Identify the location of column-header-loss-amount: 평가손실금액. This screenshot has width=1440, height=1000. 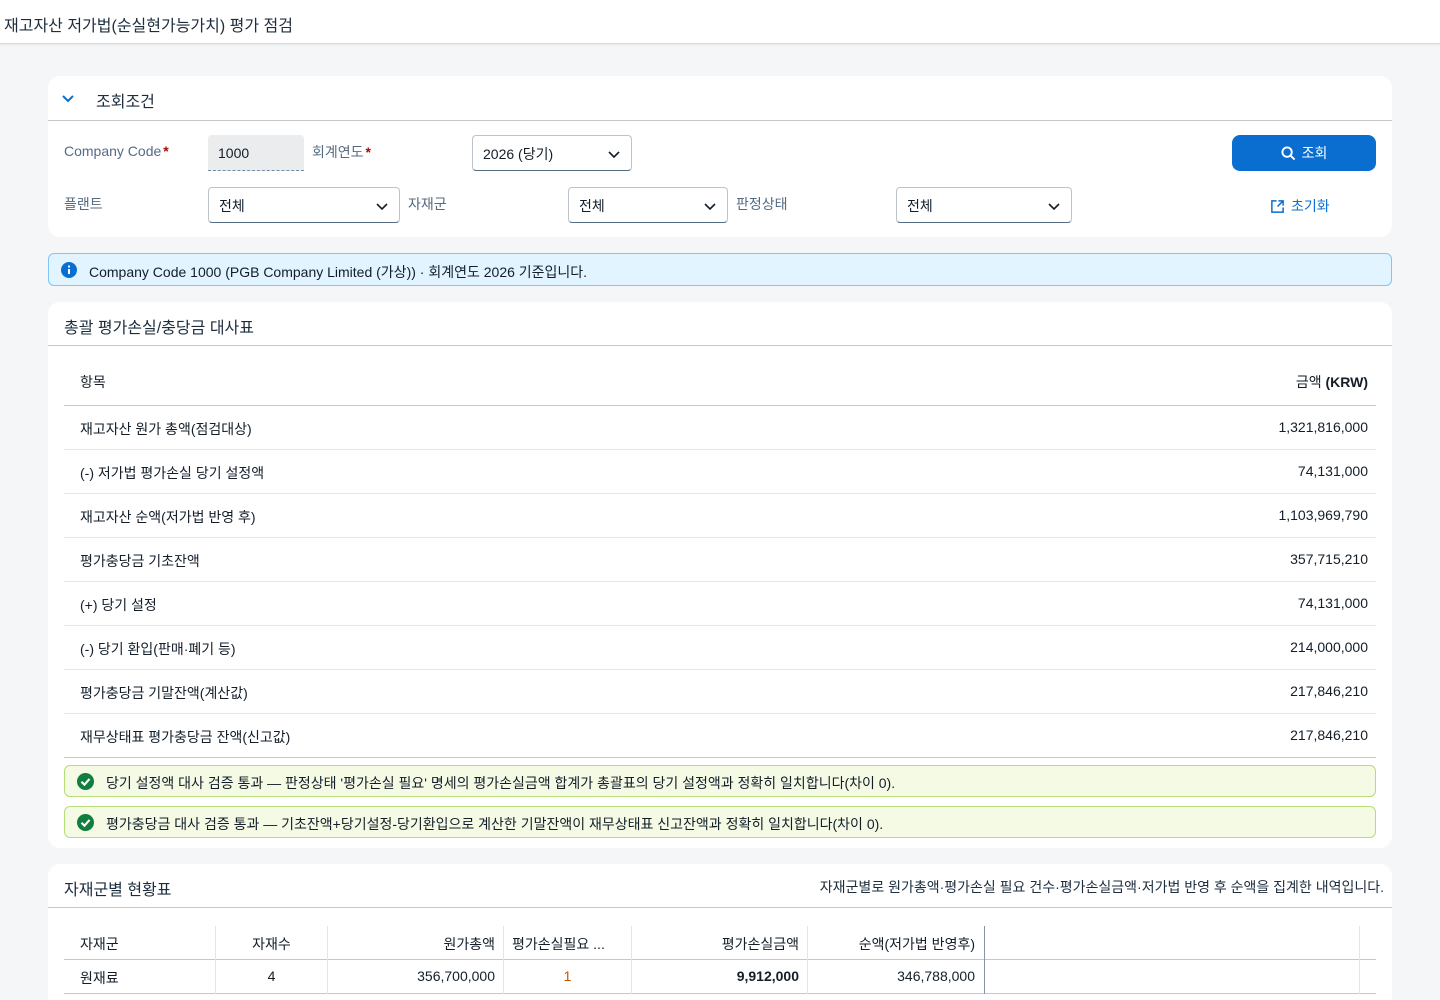
(715, 943).